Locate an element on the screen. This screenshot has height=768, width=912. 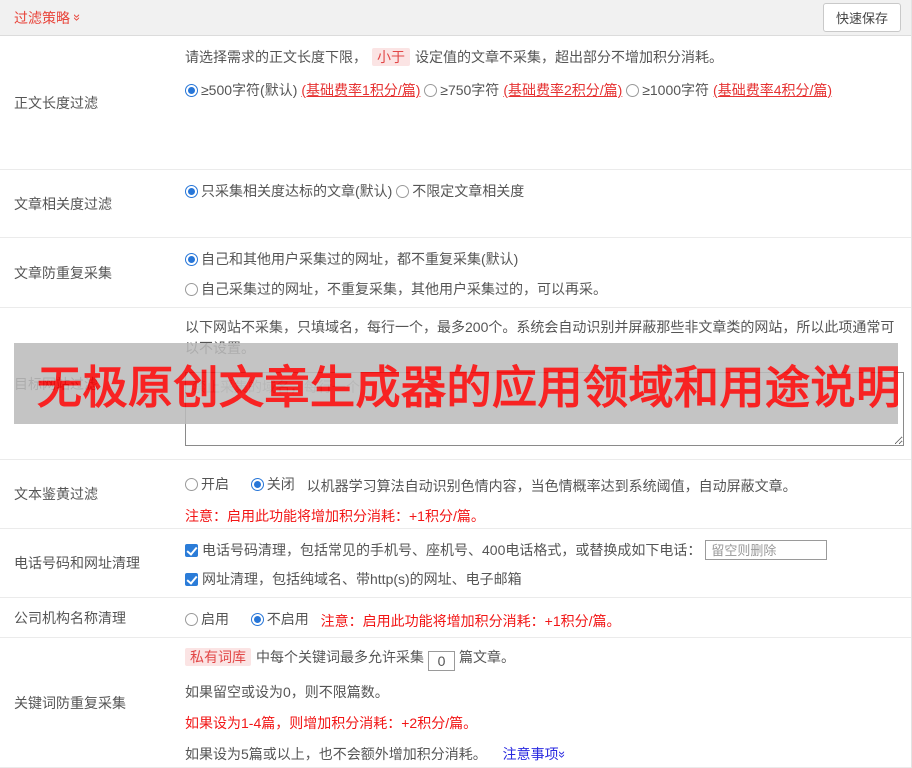
radio-option-500: ≥500字符(默认) (基础费率1积分/篇) is located at coordinates (302, 90).